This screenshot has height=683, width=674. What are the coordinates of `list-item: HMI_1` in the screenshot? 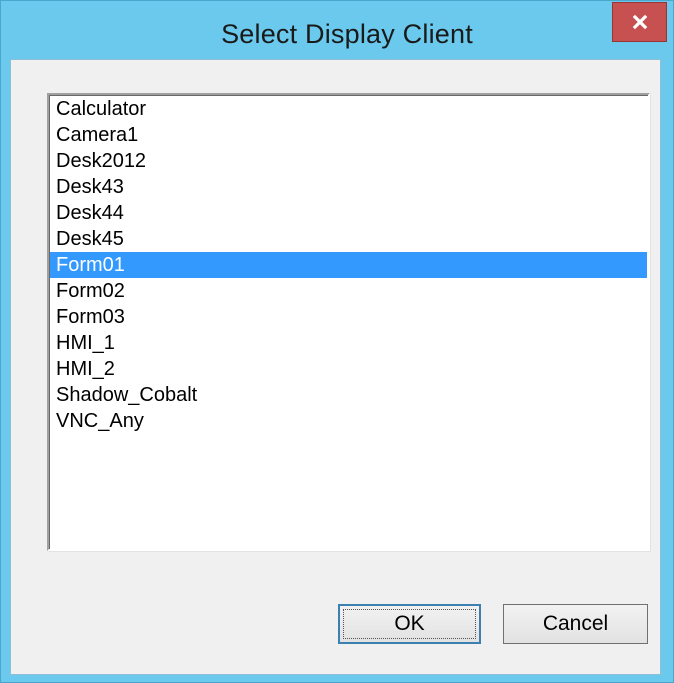 It's located at (348, 343).